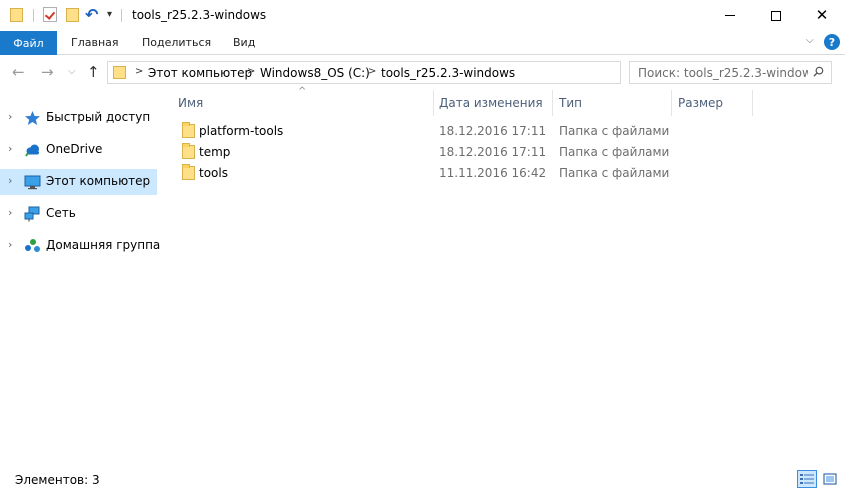  Describe the element at coordinates (176, 42) in the screenshot. I see `tab-share: Поделиться` at that location.